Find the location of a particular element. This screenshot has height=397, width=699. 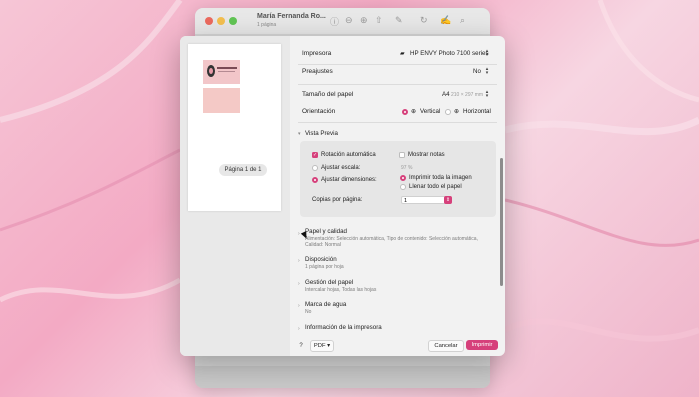

scrollbar is located at coordinates (501, 222).